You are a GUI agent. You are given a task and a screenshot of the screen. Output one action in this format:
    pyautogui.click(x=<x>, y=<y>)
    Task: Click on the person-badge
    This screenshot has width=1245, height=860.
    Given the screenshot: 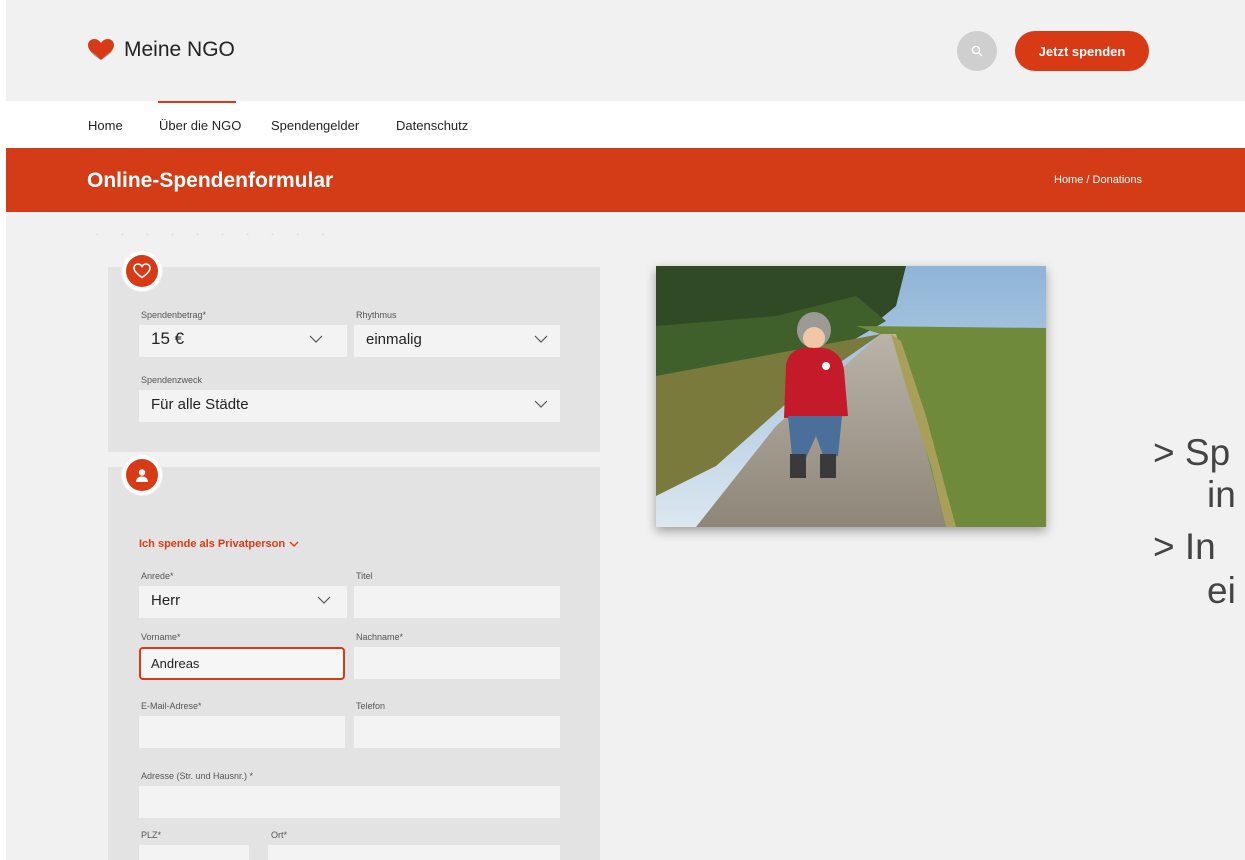 What is the action you would take?
    pyautogui.click(x=142, y=475)
    